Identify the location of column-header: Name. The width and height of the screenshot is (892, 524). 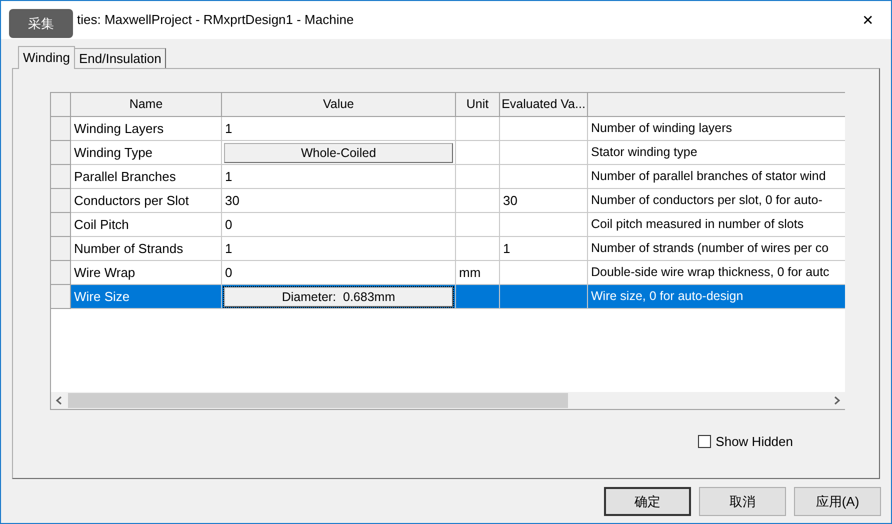
(146, 105).